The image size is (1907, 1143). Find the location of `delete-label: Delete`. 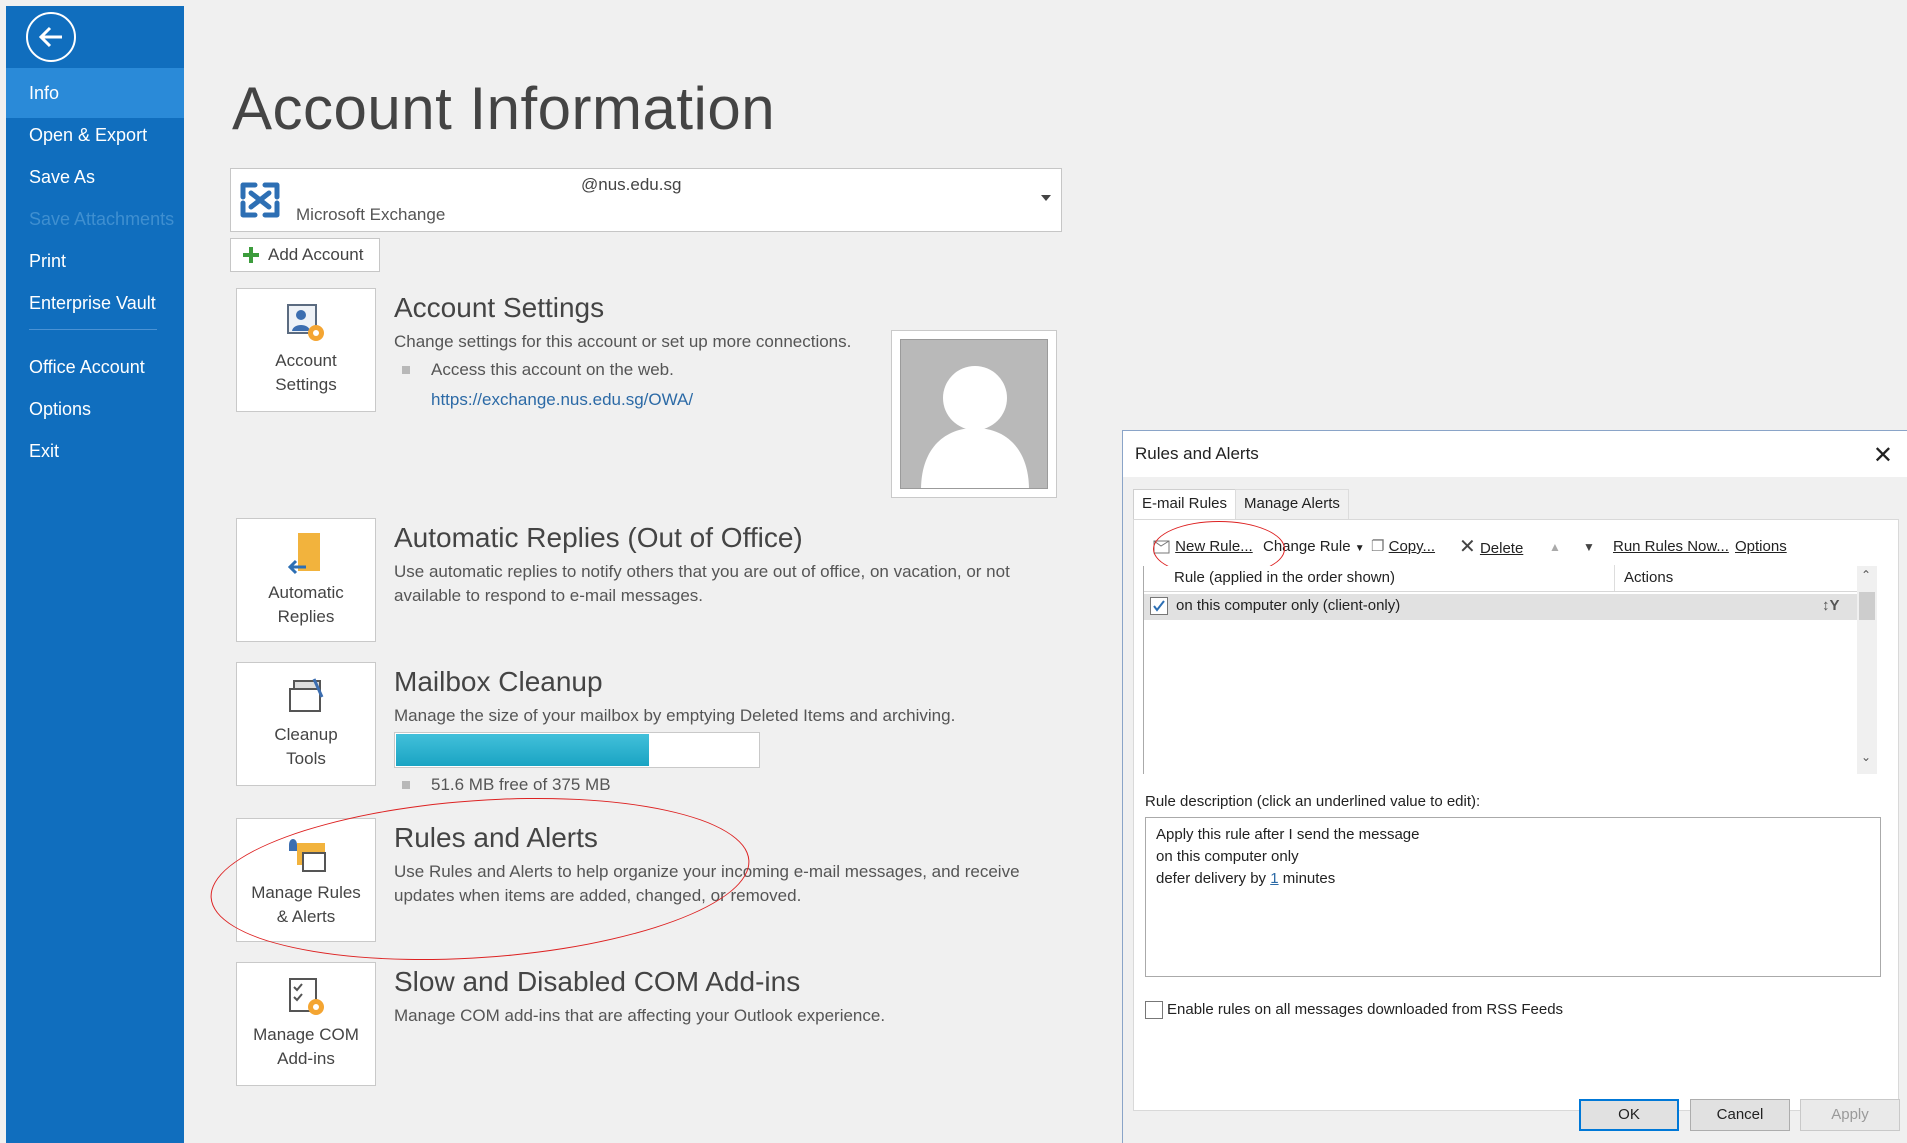

delete-label: Delete is located at coordinates (1501, 548).